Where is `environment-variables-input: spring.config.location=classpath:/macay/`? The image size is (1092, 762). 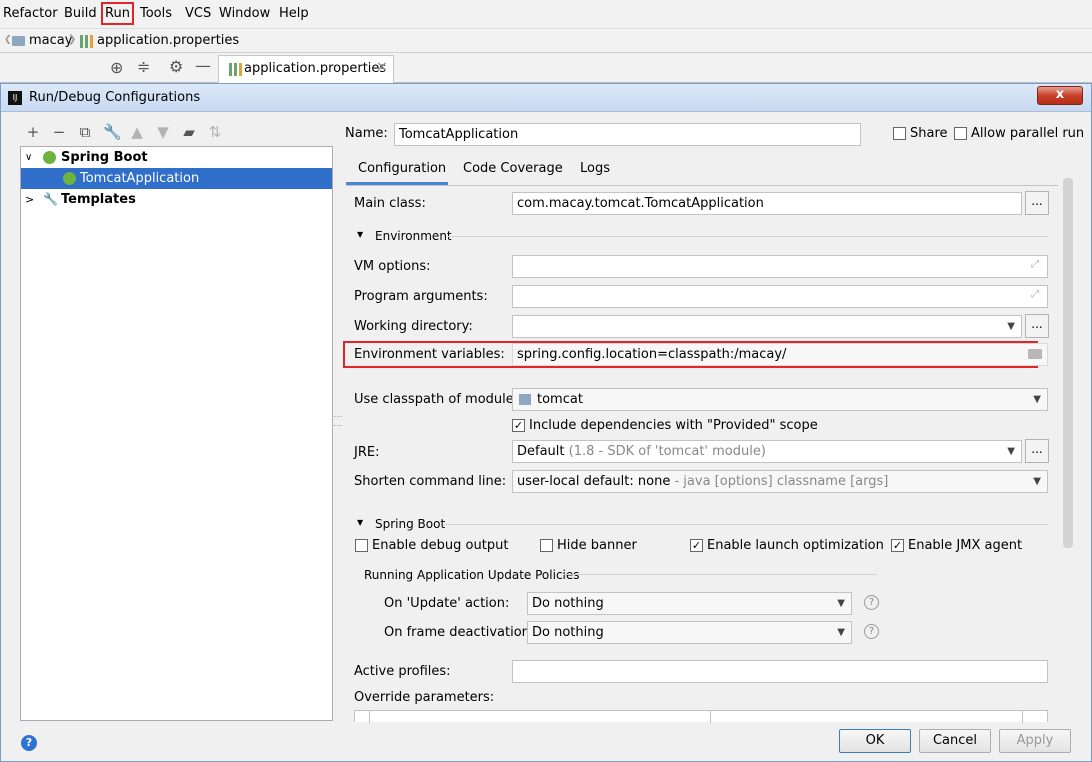 environment-variables-input: spring.config.location=classpath:/macay/ is located at coordinates (780, 354).